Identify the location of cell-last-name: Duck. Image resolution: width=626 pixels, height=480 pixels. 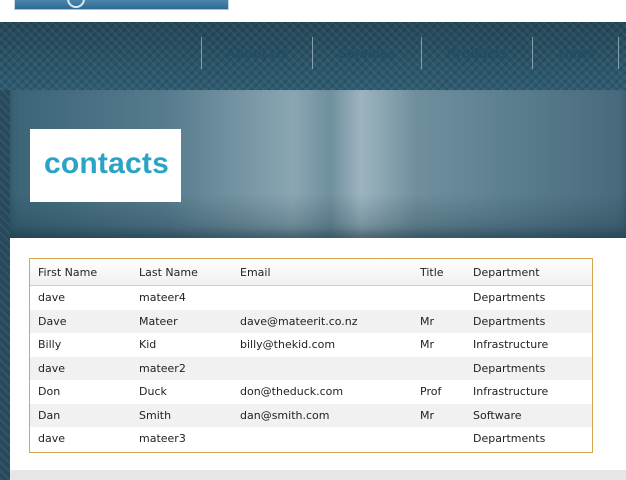
(153, 392).